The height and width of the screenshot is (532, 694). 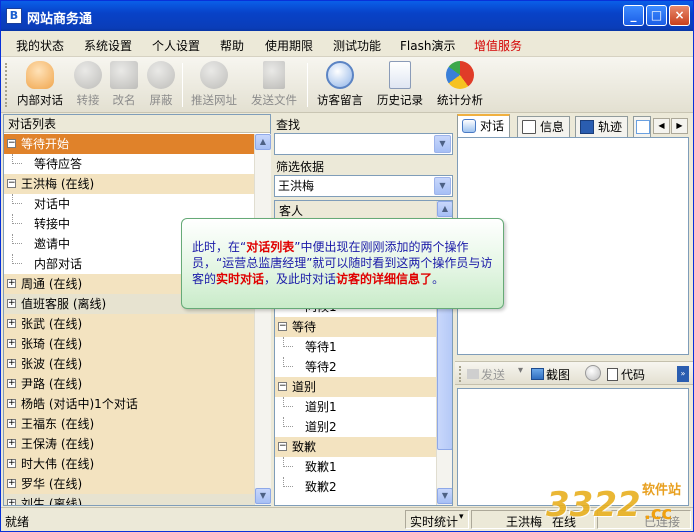 I want to click on tree-item: 等待2, so click(x=355, y=367).